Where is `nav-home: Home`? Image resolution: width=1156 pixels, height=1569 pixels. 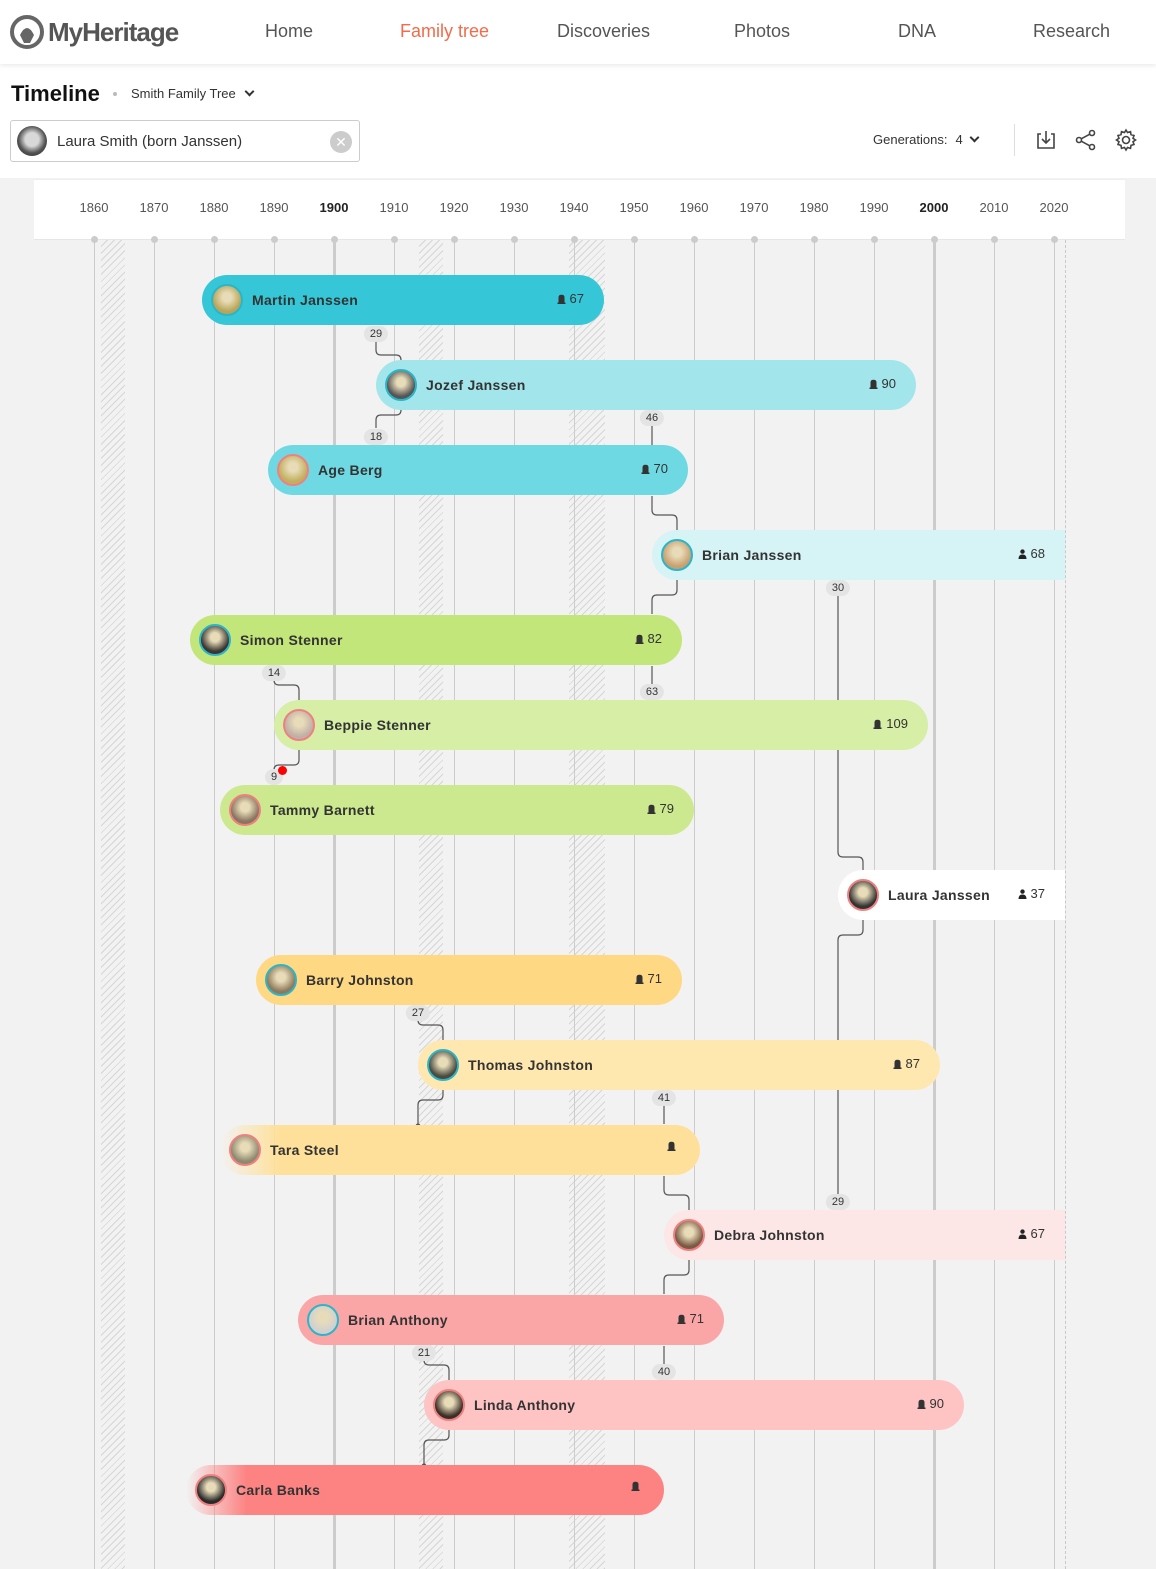 nav-home: Home is located at coordinates (289, 31).